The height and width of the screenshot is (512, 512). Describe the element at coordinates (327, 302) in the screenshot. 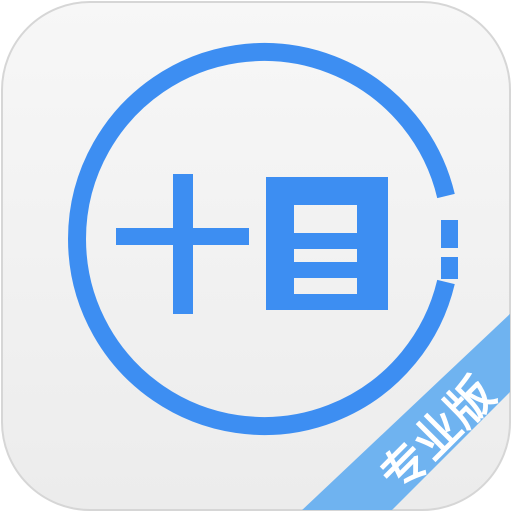

I see `logo-eye-frame-bottom` at that location.